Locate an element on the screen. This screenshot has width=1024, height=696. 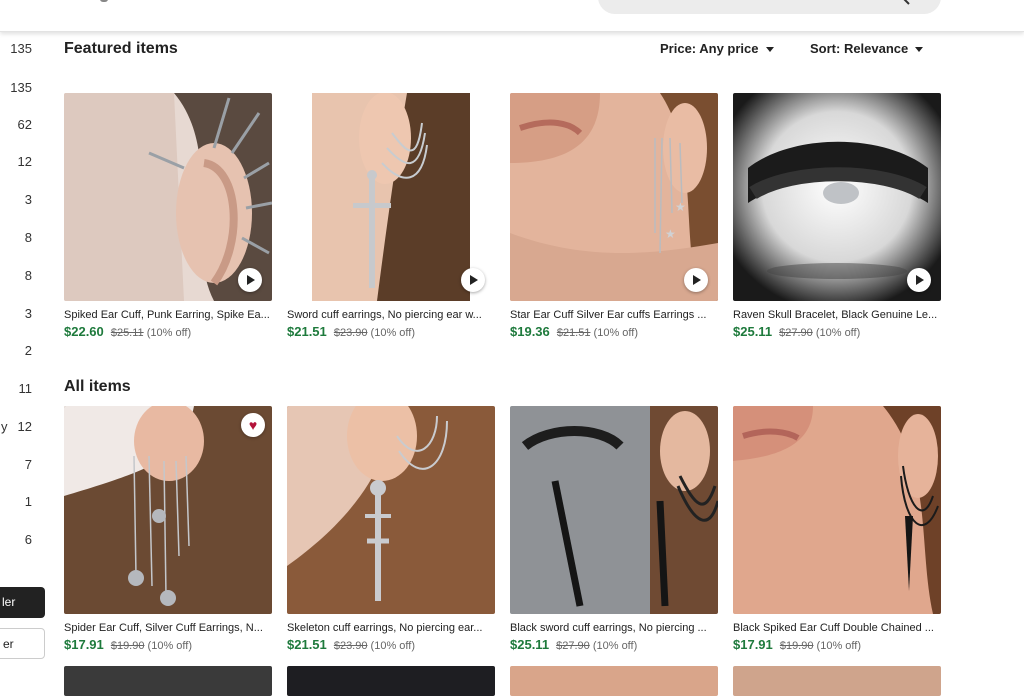
price-line: $19.36 $21.51 (10% off) is located at coordinates (614, 331).